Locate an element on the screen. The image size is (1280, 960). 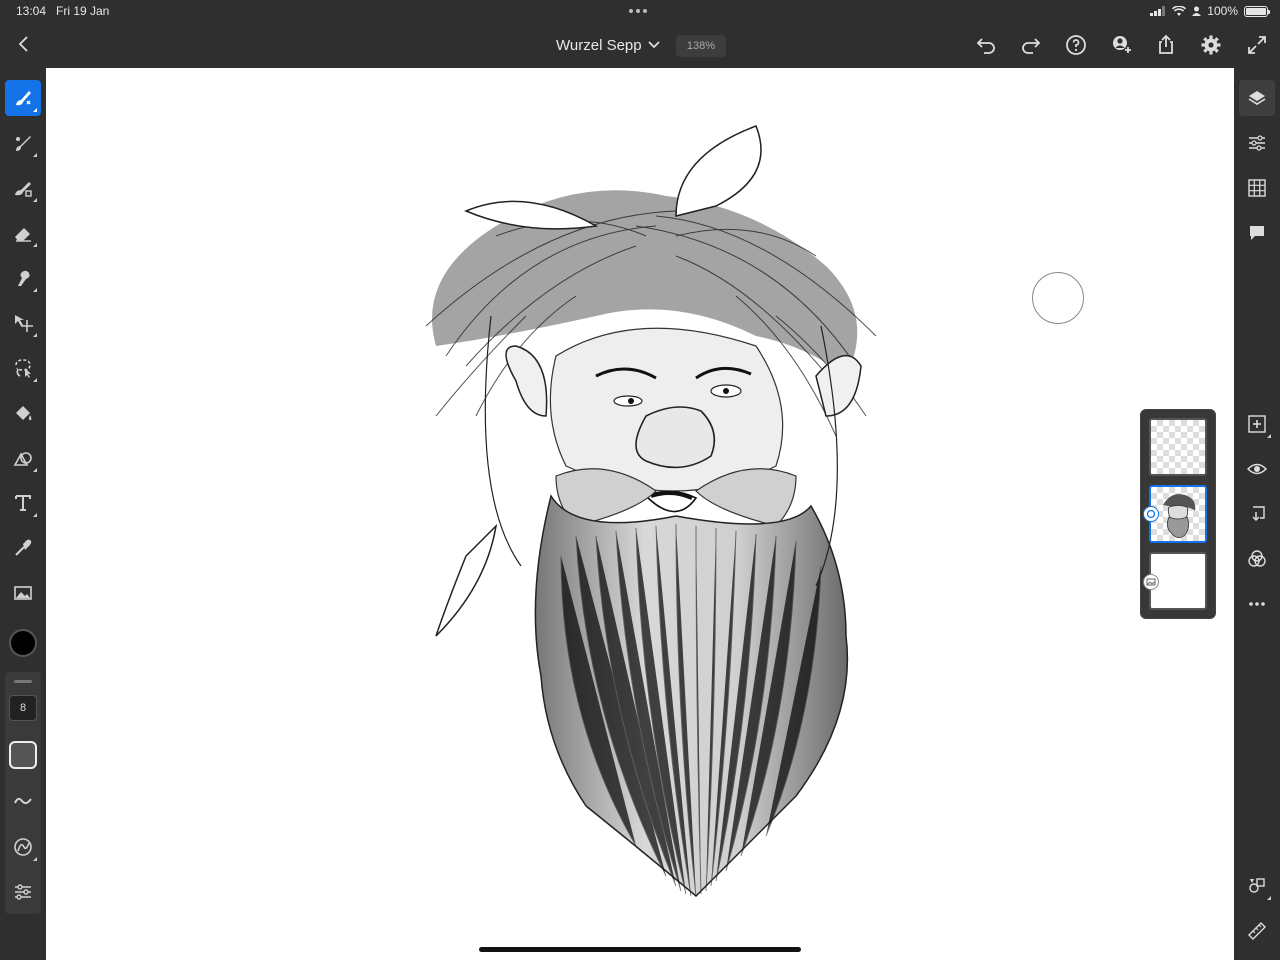
header-bar: Wurzel Sepp 138% is located at coordinates (640, 45).